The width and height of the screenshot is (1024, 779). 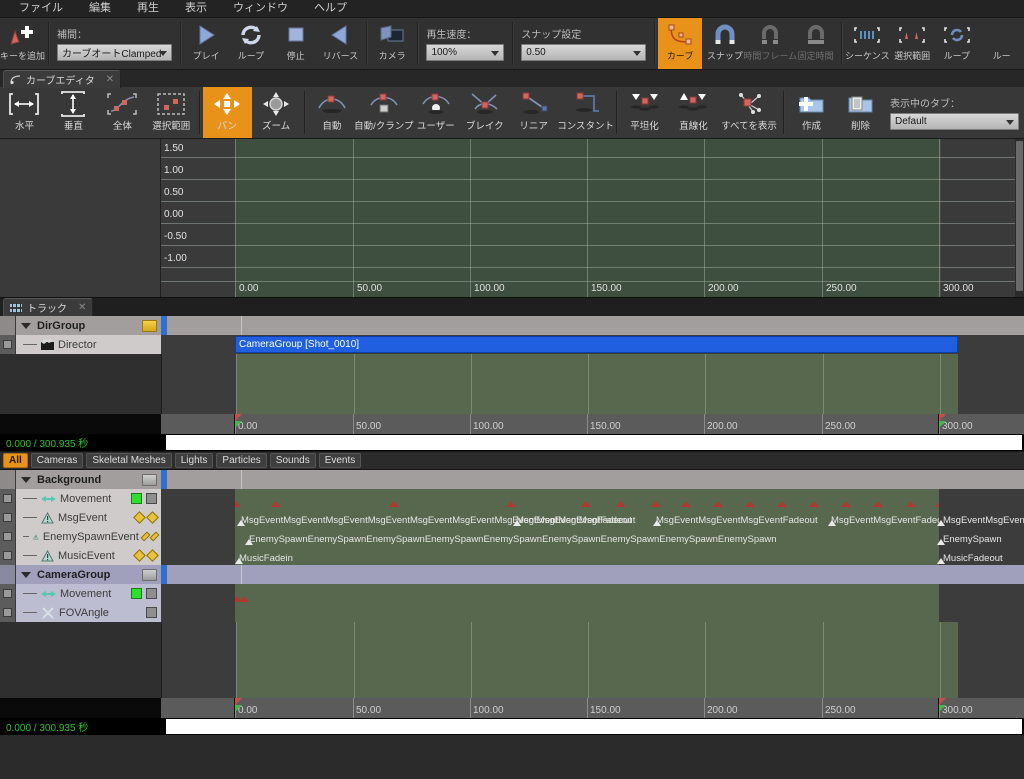 What do you see at coordinates (533, 112) in the screenshot?
I see `interp-linear-button: リニア` at bounding box center [533, 112].